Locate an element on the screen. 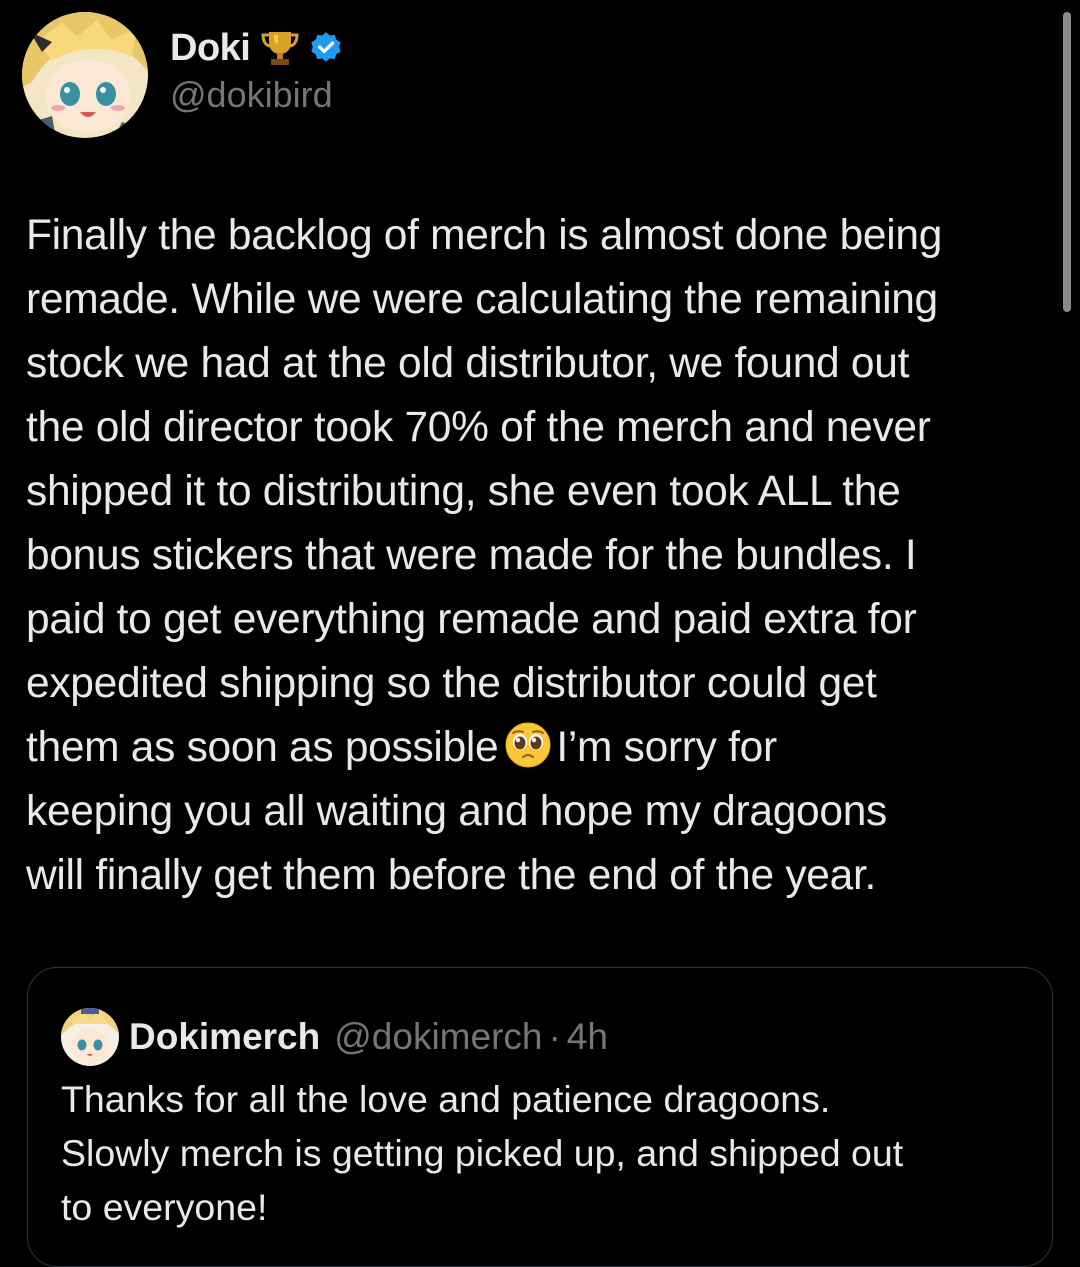 The height and width of the screenshot is (1267, 1080). quote-author-display-name: Dokimerch is located at coordinates (224, 1037).